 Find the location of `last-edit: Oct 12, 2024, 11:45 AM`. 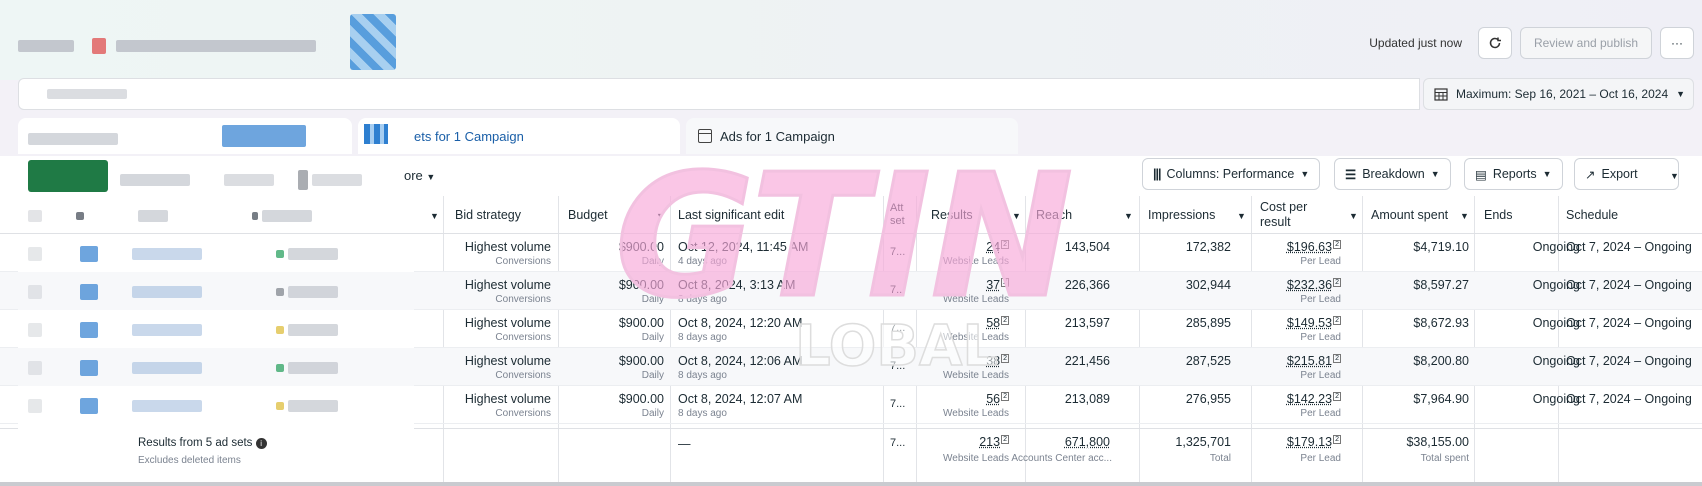

last-edit: Oct 12, 2024, 11:45 AM is located at coordinates (743, 247).